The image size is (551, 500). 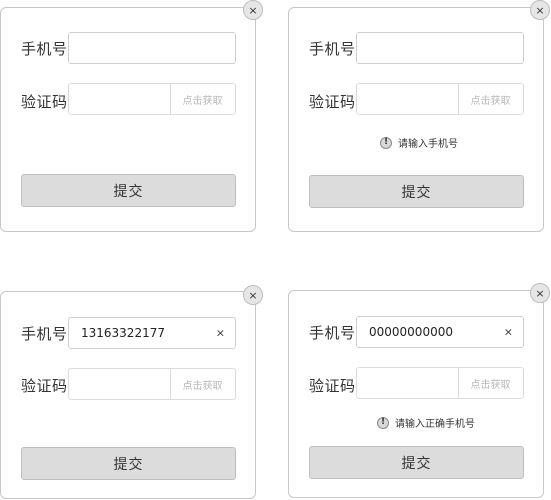 I want to click on error-message: ! 请输入正确手机号, so click(x=426, y=422).